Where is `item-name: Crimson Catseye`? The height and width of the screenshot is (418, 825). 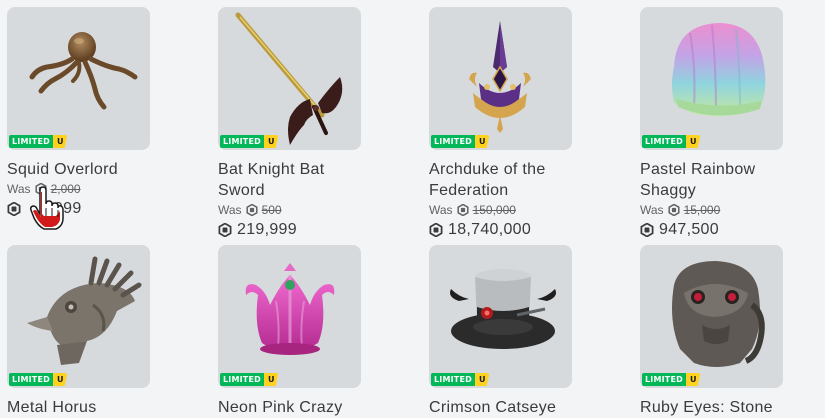
item-name: Crimson Catseye is located at coordinates (501, 407).